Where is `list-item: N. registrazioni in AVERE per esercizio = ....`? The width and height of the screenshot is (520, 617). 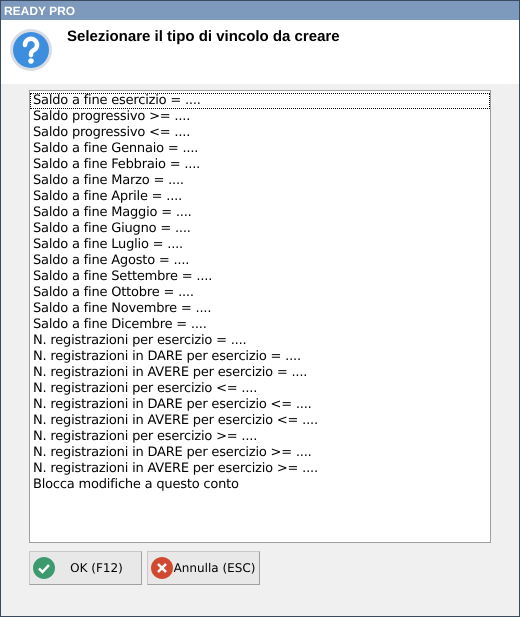 list-item: N. registrazioni in AVERE per esercizio = .... is located at coordinates (260, 373).